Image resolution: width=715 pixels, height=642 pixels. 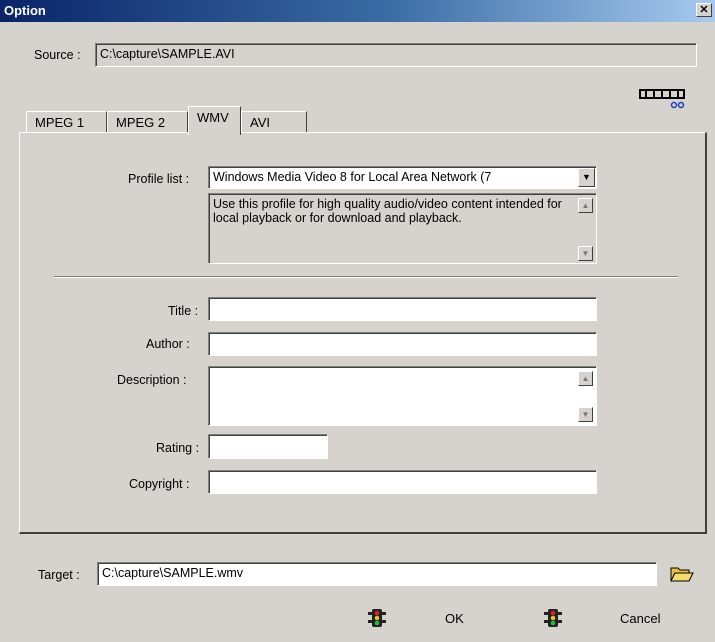 What do you see at coordinates (183, 311) in the screenshot?
I see `title-label: Title :` at bounding box center [183, 311].